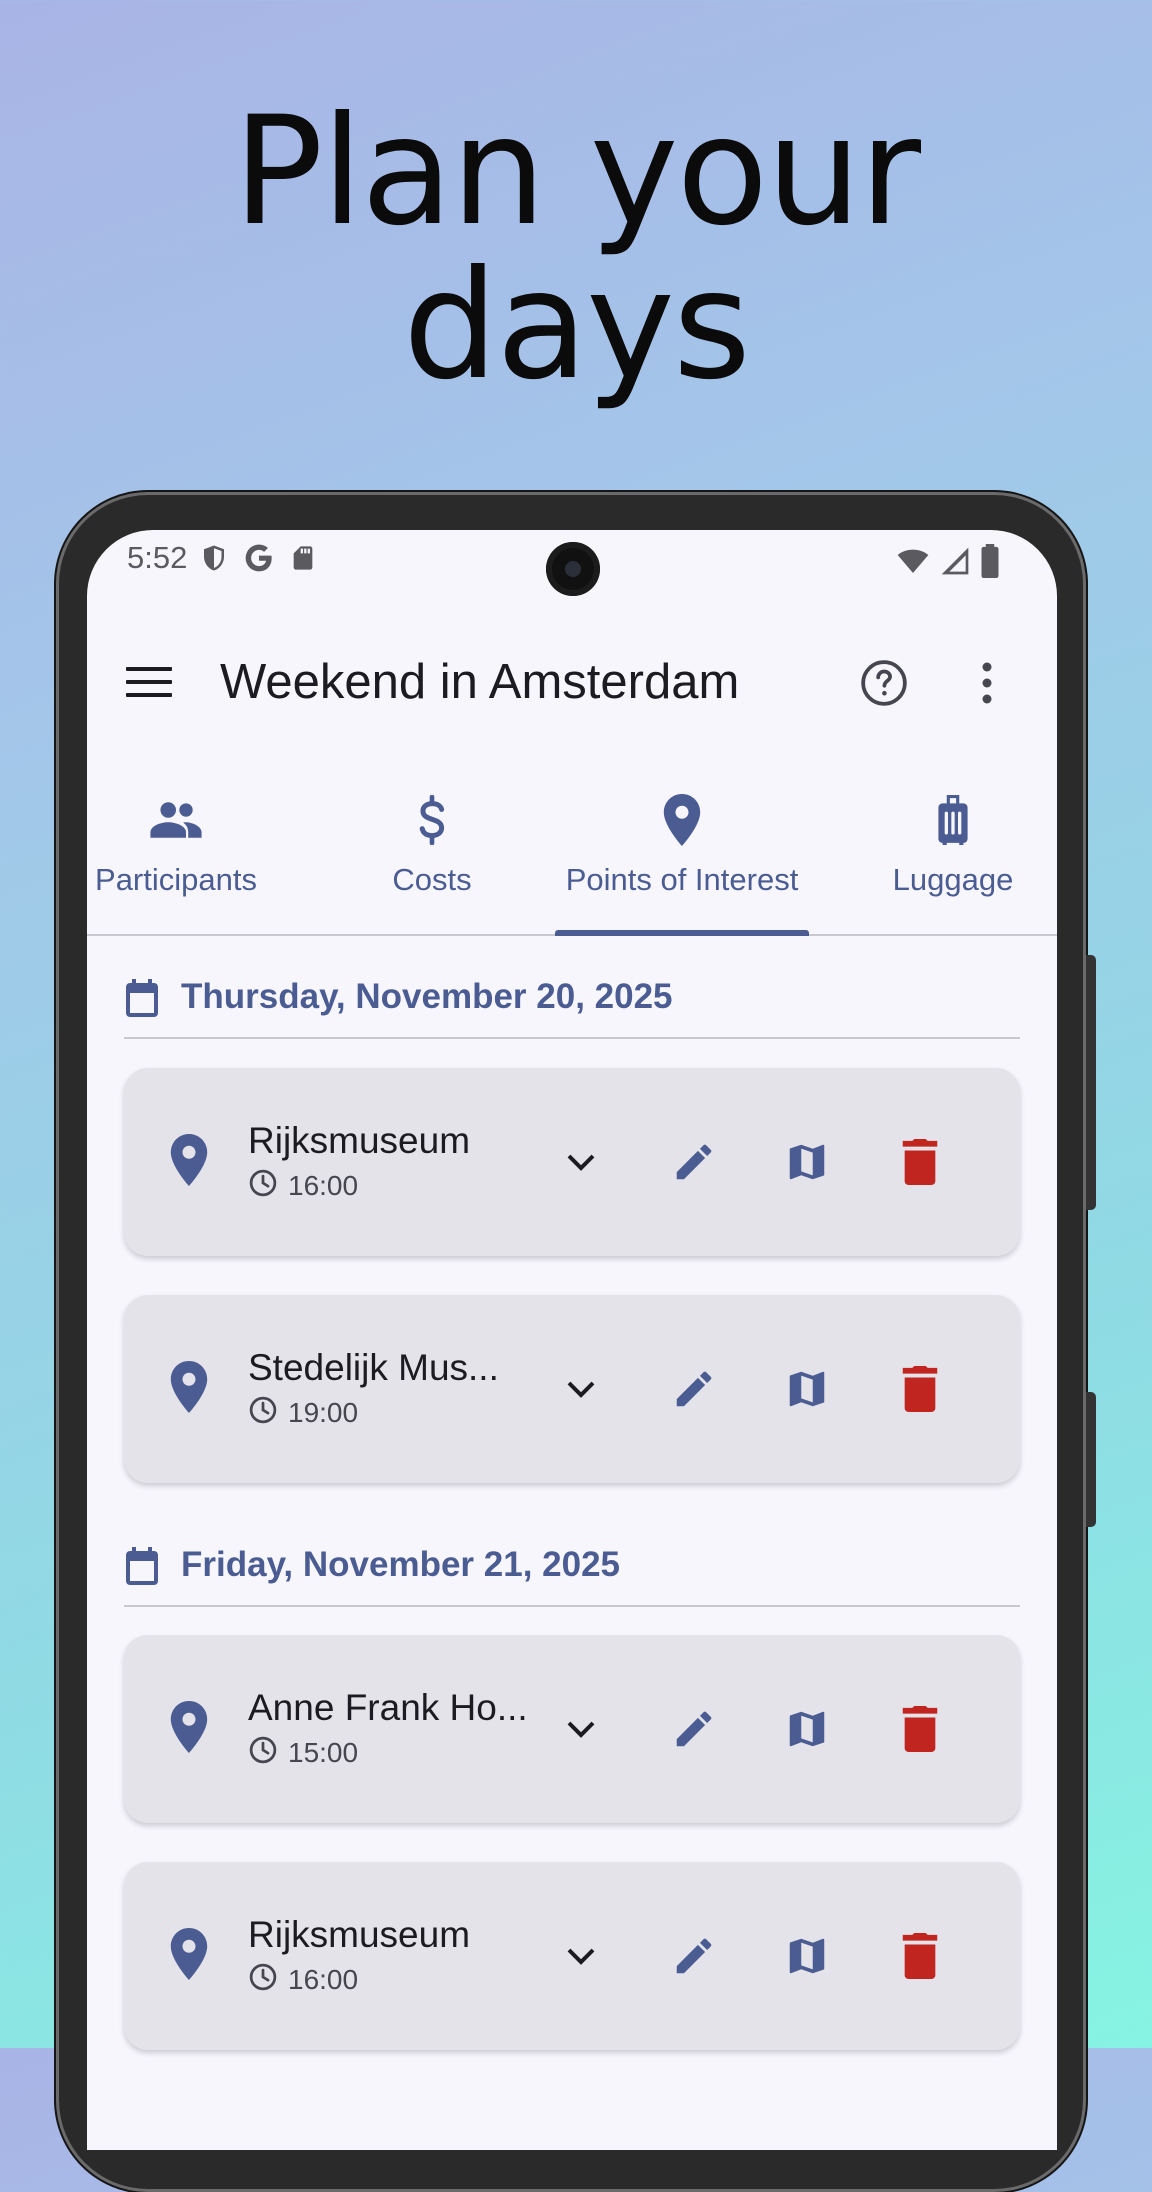  What do you see at coordinates (682, 933) in the screenshot?
I see `selected-tab-indicator` at bounding box center [682, 933].